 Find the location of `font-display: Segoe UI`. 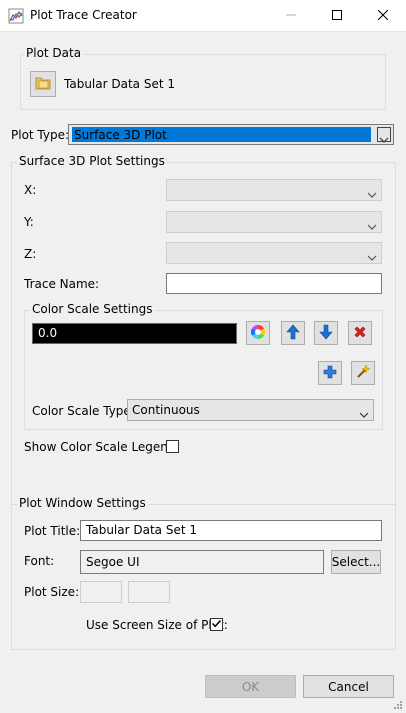

font-display: Segoe UI is located at coordinates (202, 562).